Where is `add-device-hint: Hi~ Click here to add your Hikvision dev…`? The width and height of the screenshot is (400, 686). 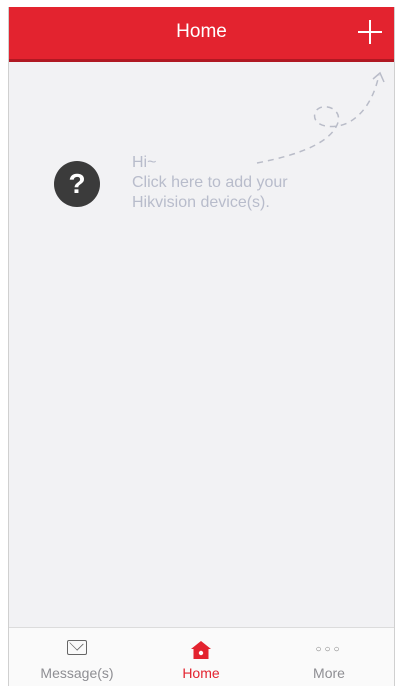 add-device-hint: Hi~ Click here to add your Hikvision dev… is located at coordinates (210, 183).